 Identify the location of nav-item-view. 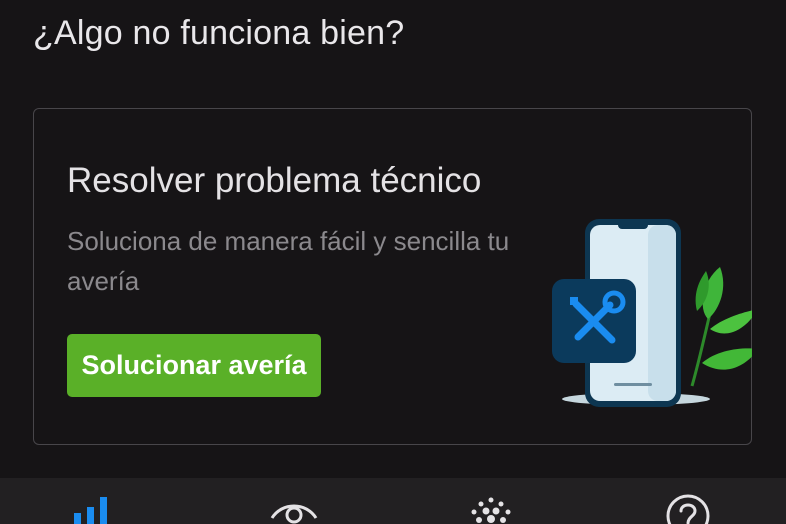
(294, 501).